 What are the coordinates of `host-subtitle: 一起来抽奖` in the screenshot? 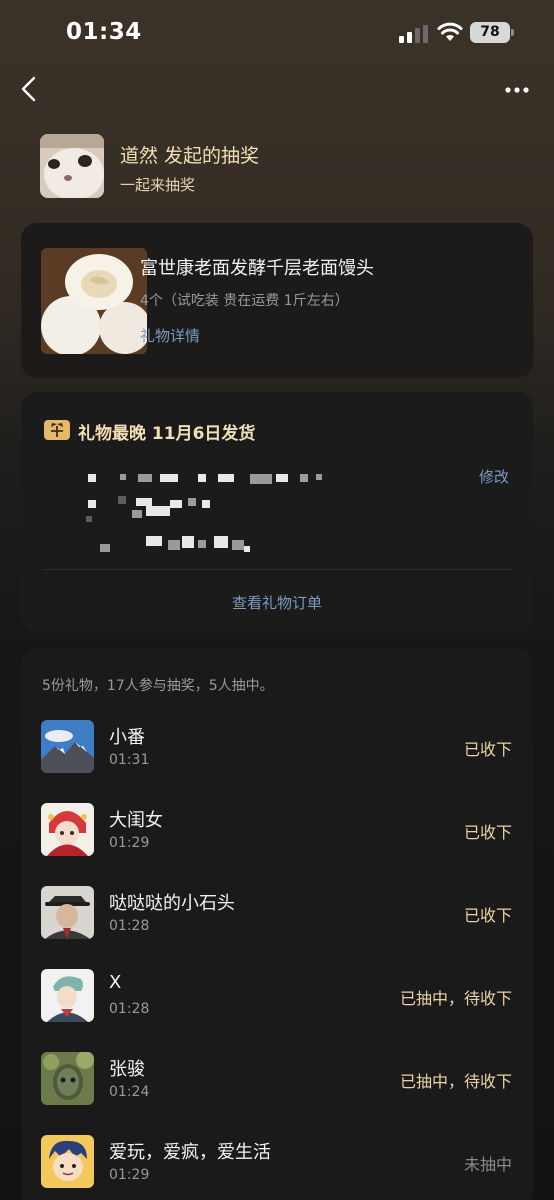 It's located at (158, 185).